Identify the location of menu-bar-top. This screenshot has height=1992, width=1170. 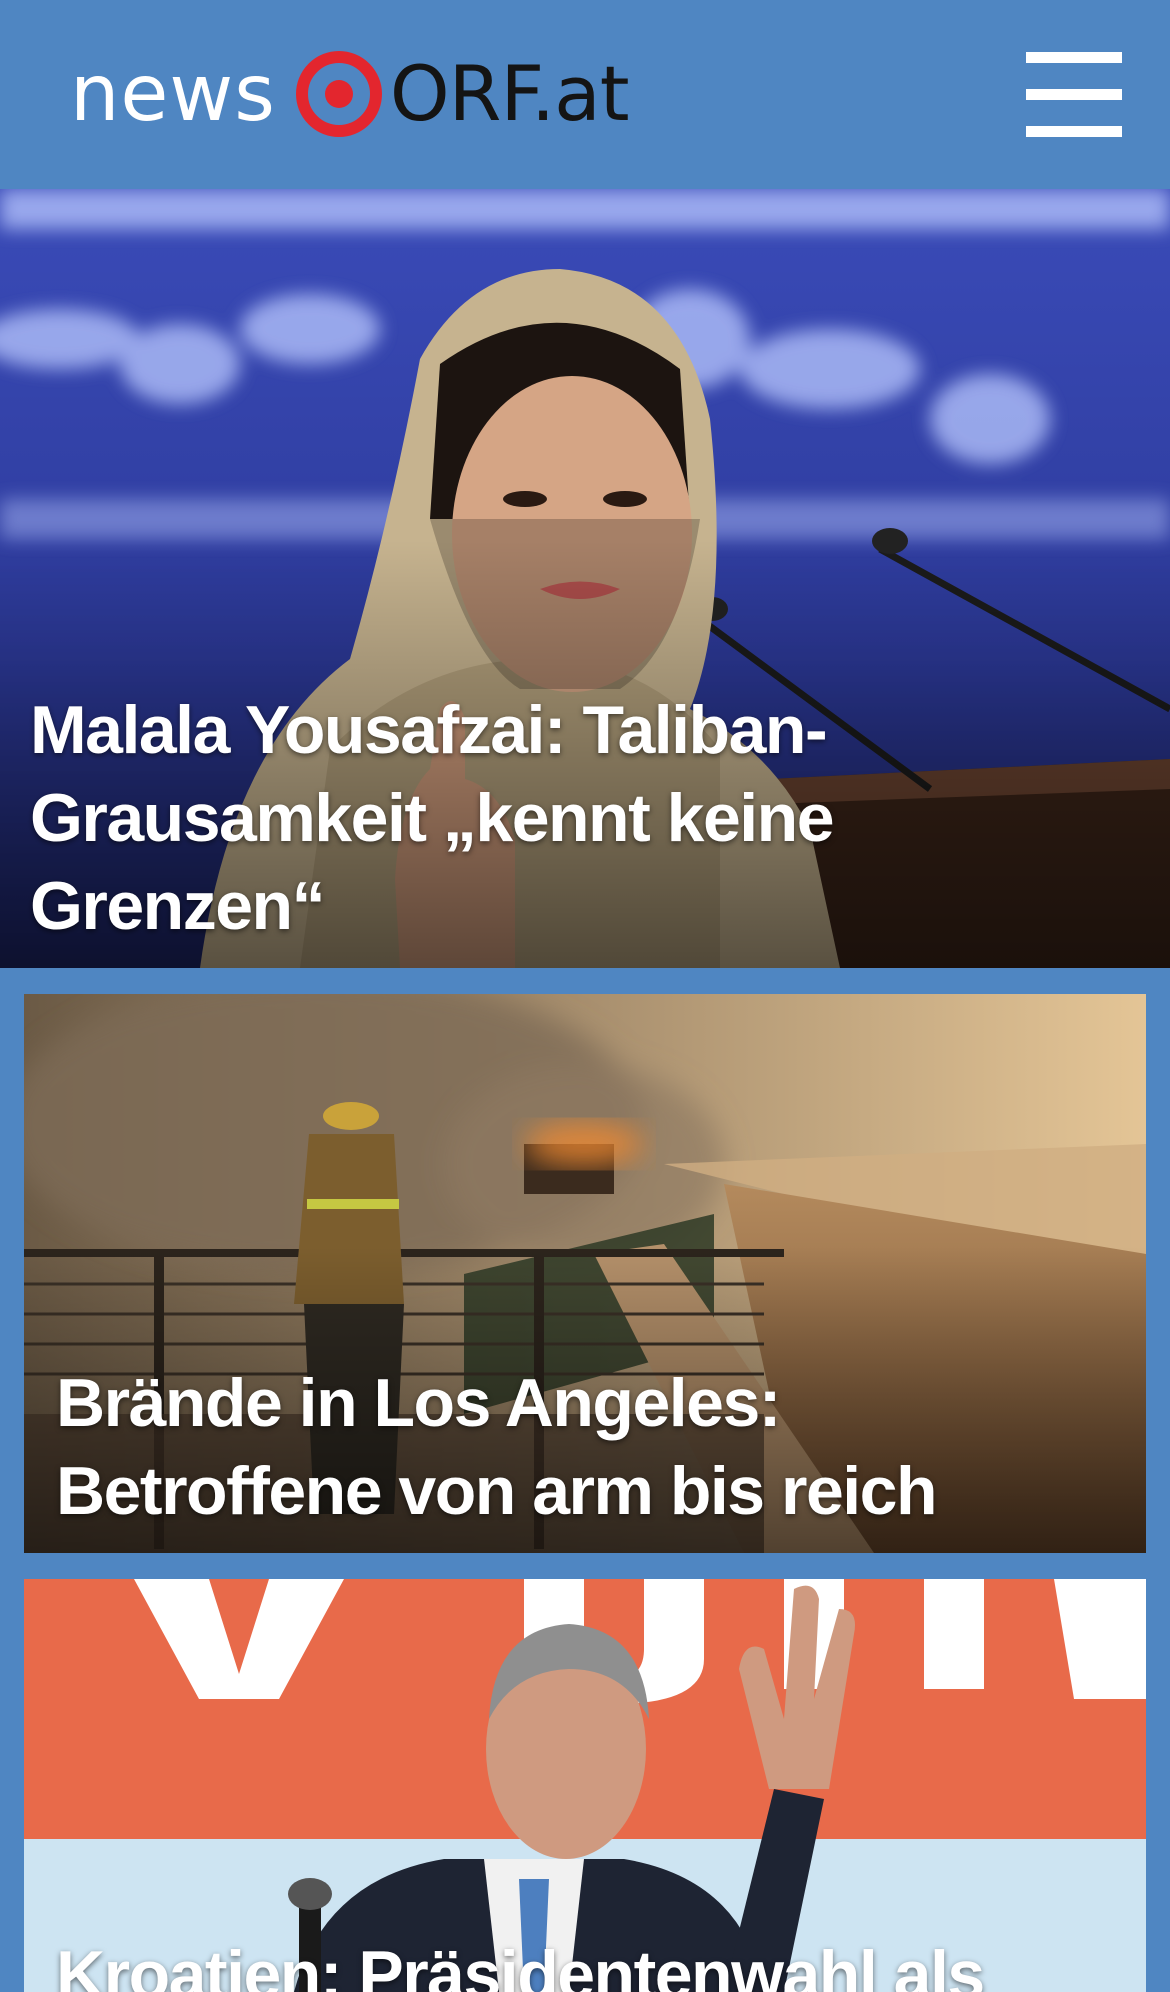
(1074, 57).